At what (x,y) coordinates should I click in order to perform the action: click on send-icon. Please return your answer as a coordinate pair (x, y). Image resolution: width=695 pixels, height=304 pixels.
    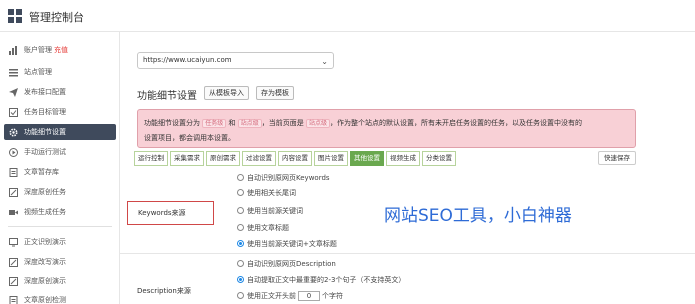
    Looking at the image, I should click on (13, 92).